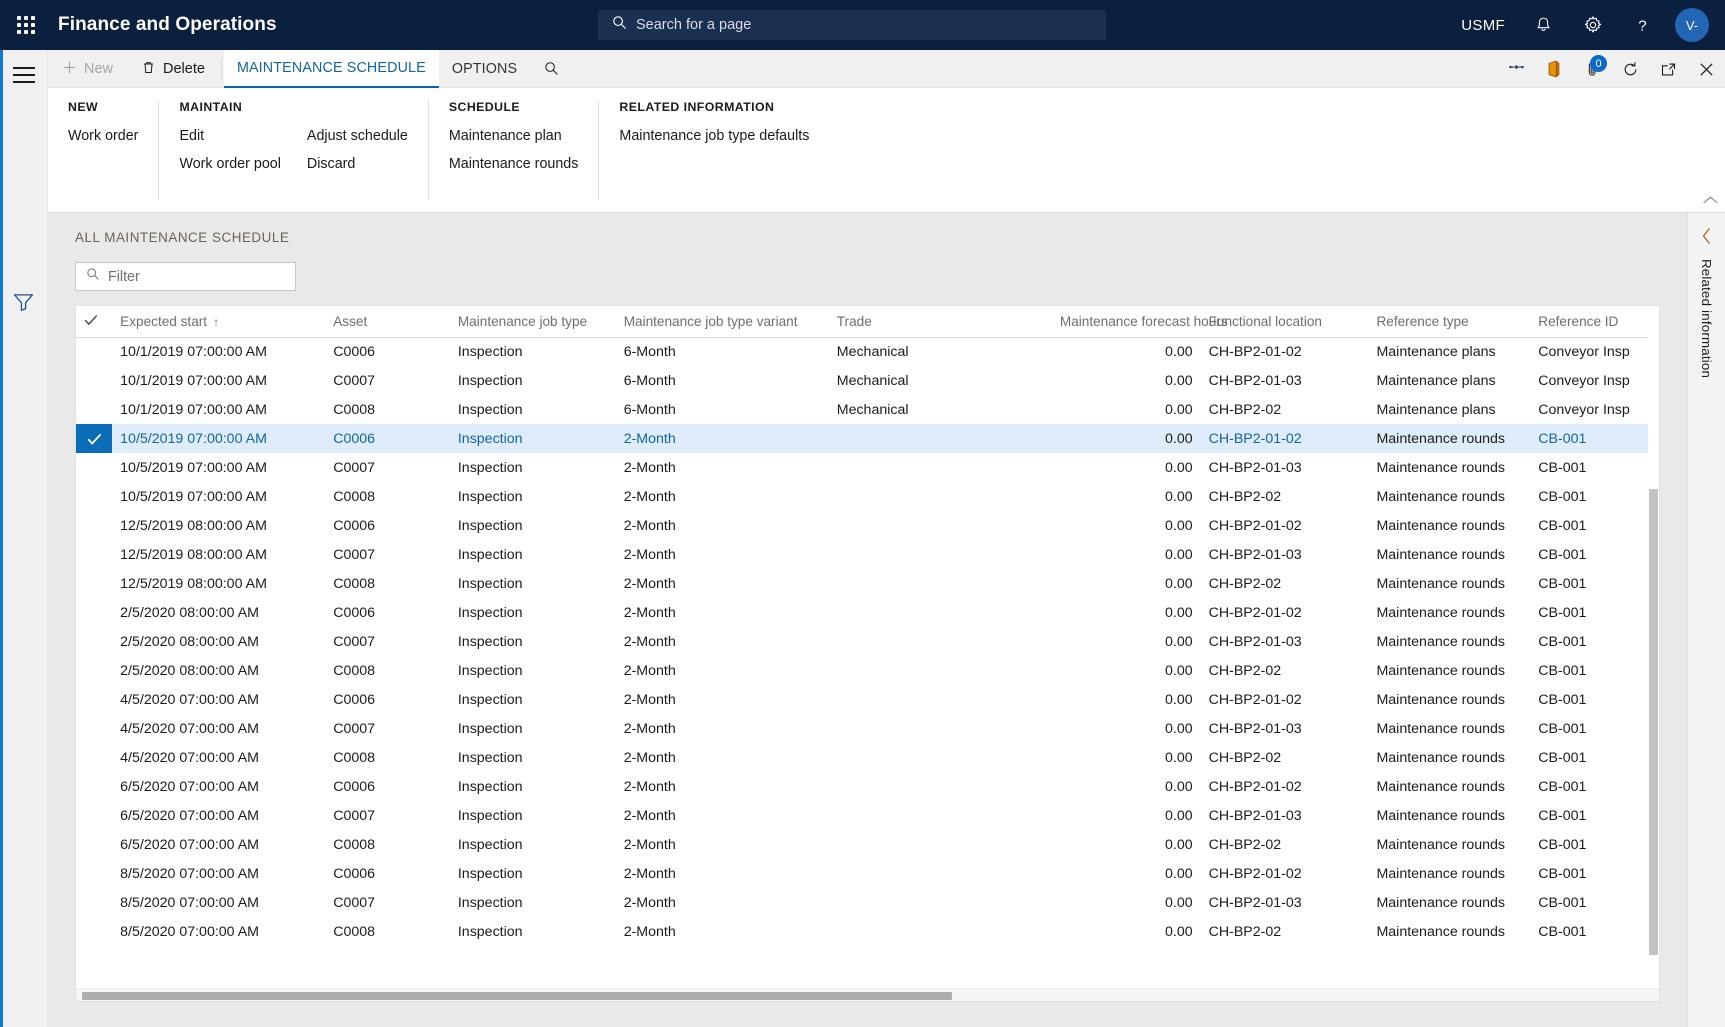 This screenshot has width=1725, height=1027. I want to click on close-icon, so click(1706, 69).